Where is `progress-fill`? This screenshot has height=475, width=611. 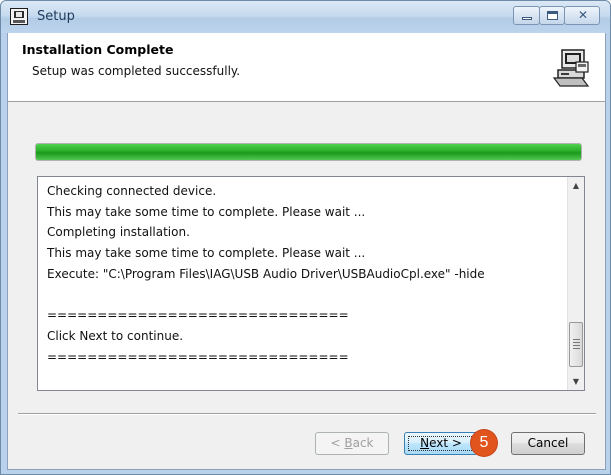 progress-fill is located at coordinates (308, 152).